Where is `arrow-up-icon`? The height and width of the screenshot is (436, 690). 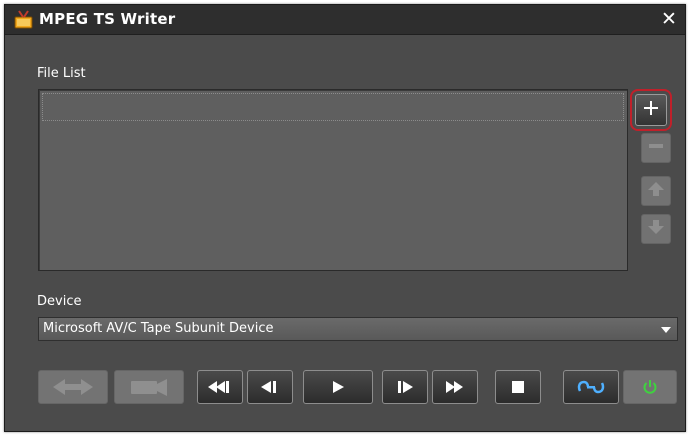
arrow-up-icon is located at coordinates (656, 191).